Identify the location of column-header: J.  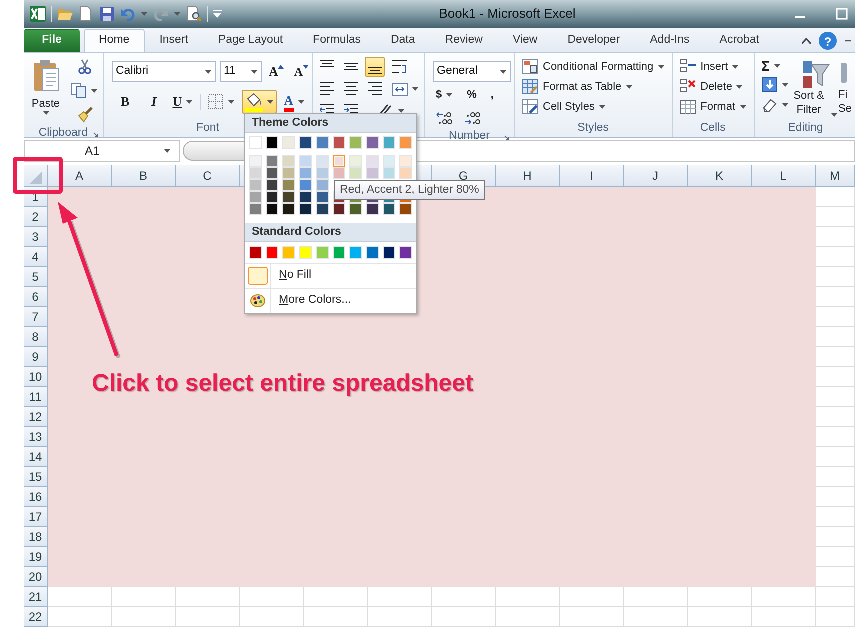
(656, 176).